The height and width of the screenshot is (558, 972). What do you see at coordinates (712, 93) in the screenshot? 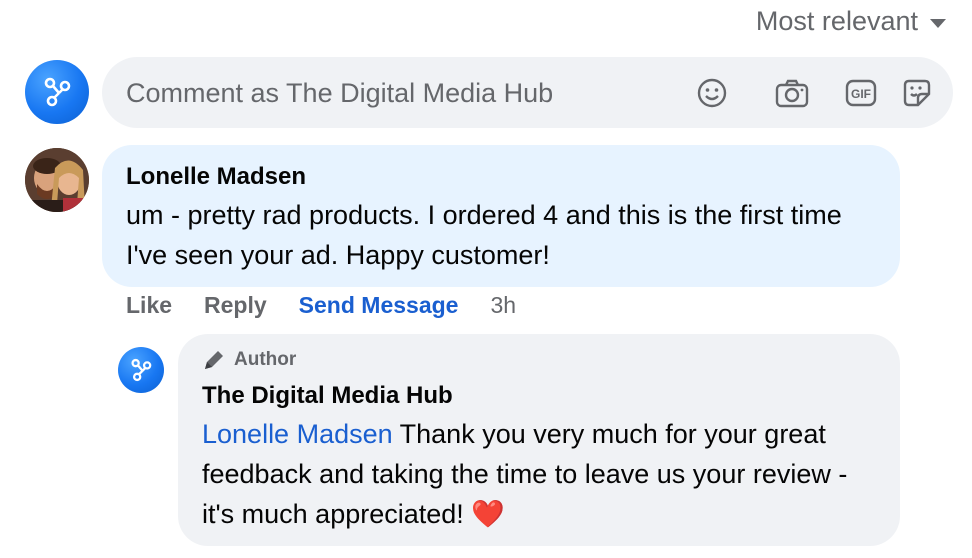
I see `emoji-icon` at bounding box center [712, 93].